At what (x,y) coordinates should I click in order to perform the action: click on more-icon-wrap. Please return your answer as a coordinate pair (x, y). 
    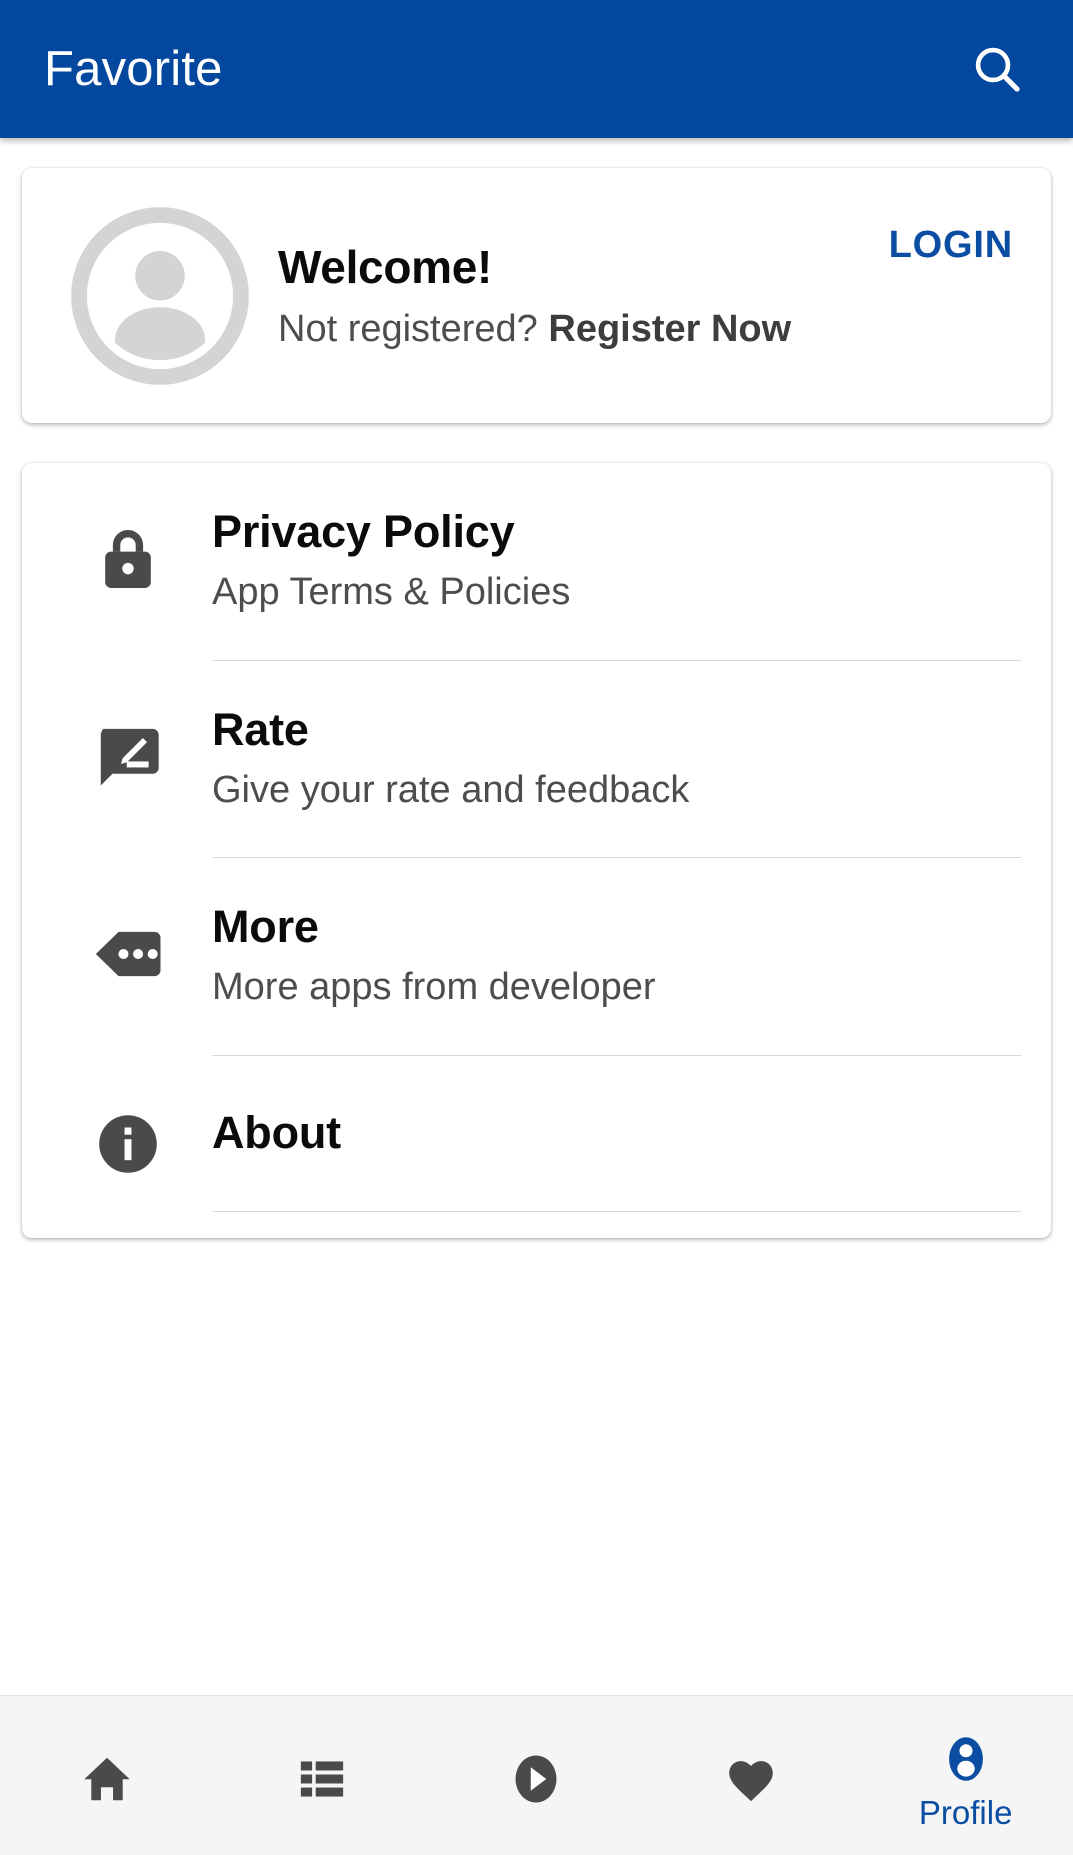
    Looking at the image, I should click on (128, 954).